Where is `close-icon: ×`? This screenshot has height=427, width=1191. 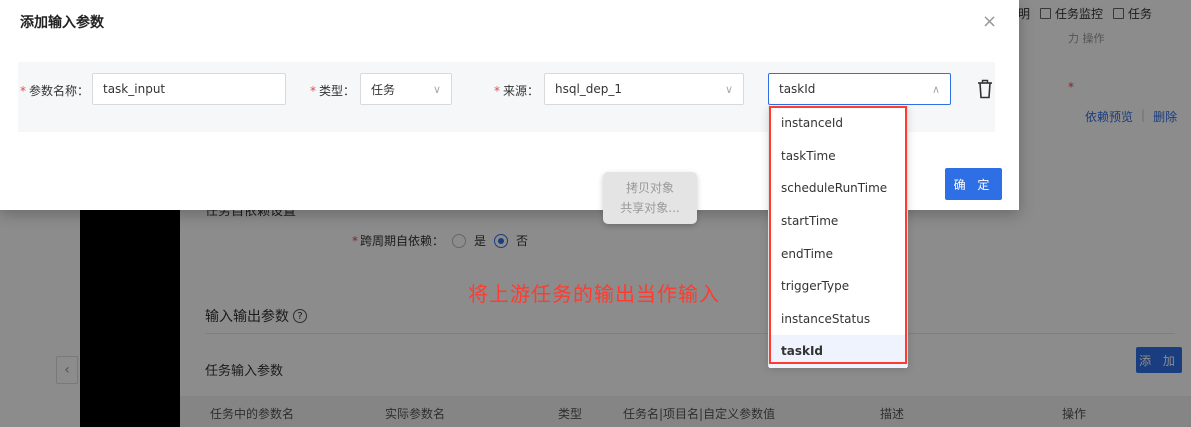
close-icon: × is located at coordinates (989, 22).